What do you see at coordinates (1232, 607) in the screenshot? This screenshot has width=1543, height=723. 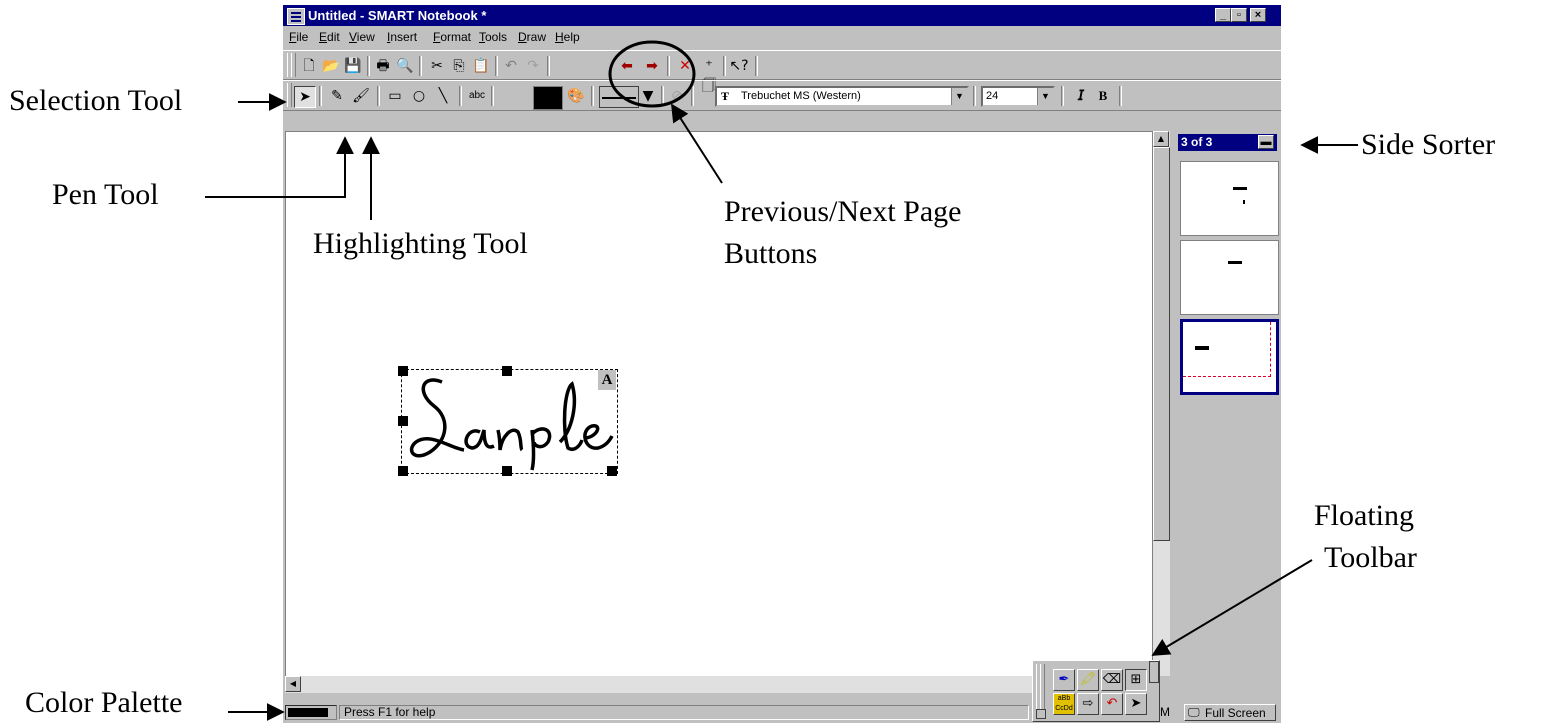 I see `floating-arrow` at bounding box center [1232, 607].